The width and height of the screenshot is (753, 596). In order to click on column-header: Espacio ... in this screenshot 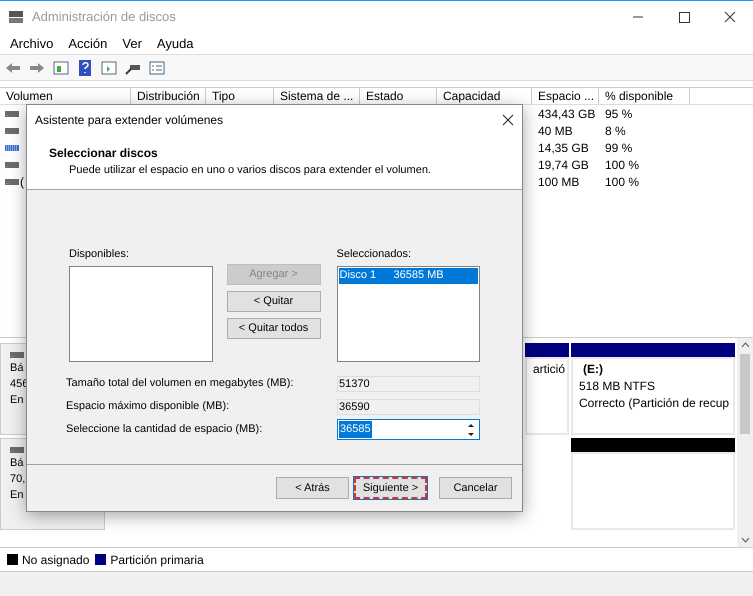, I will do `click(565, 96)`.